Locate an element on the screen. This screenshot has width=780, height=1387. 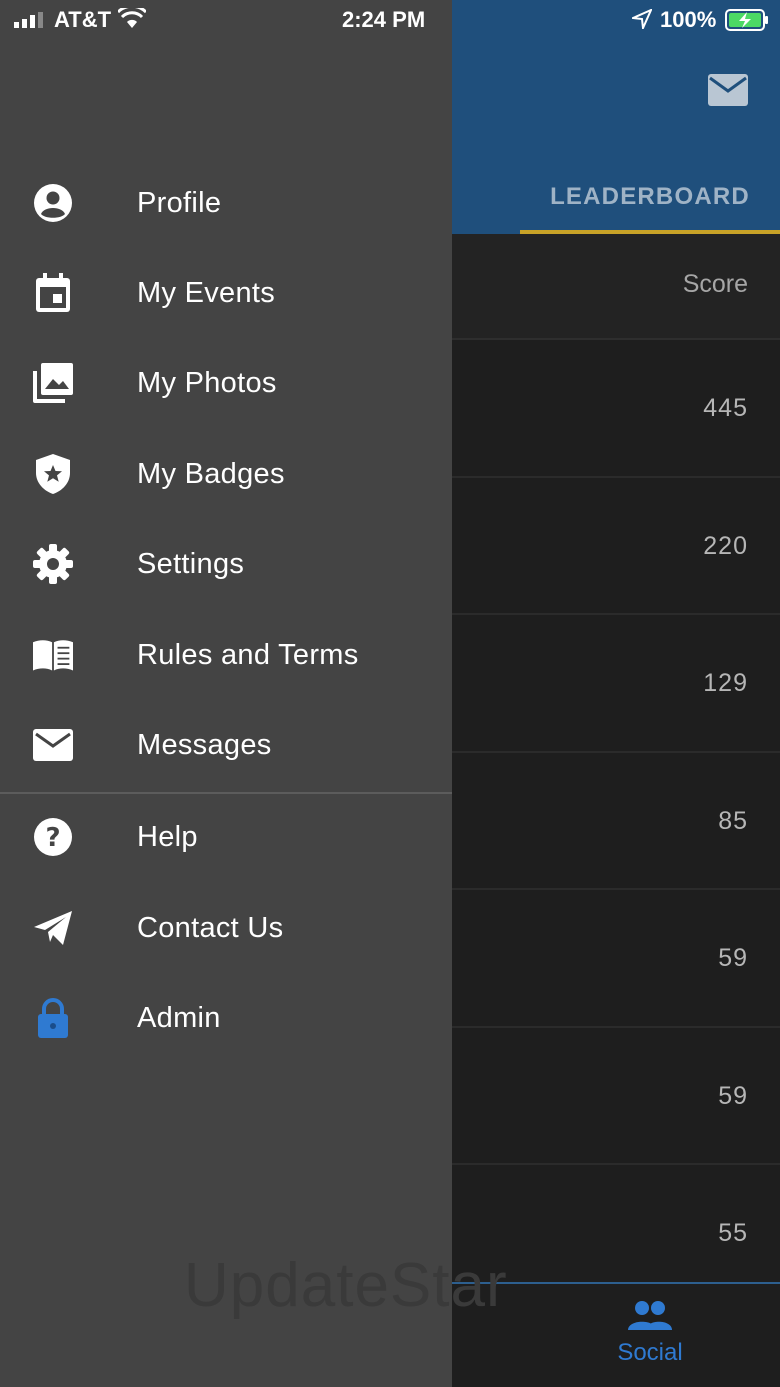
status-time: 2:24 PM is located at coordinates (384, 19).